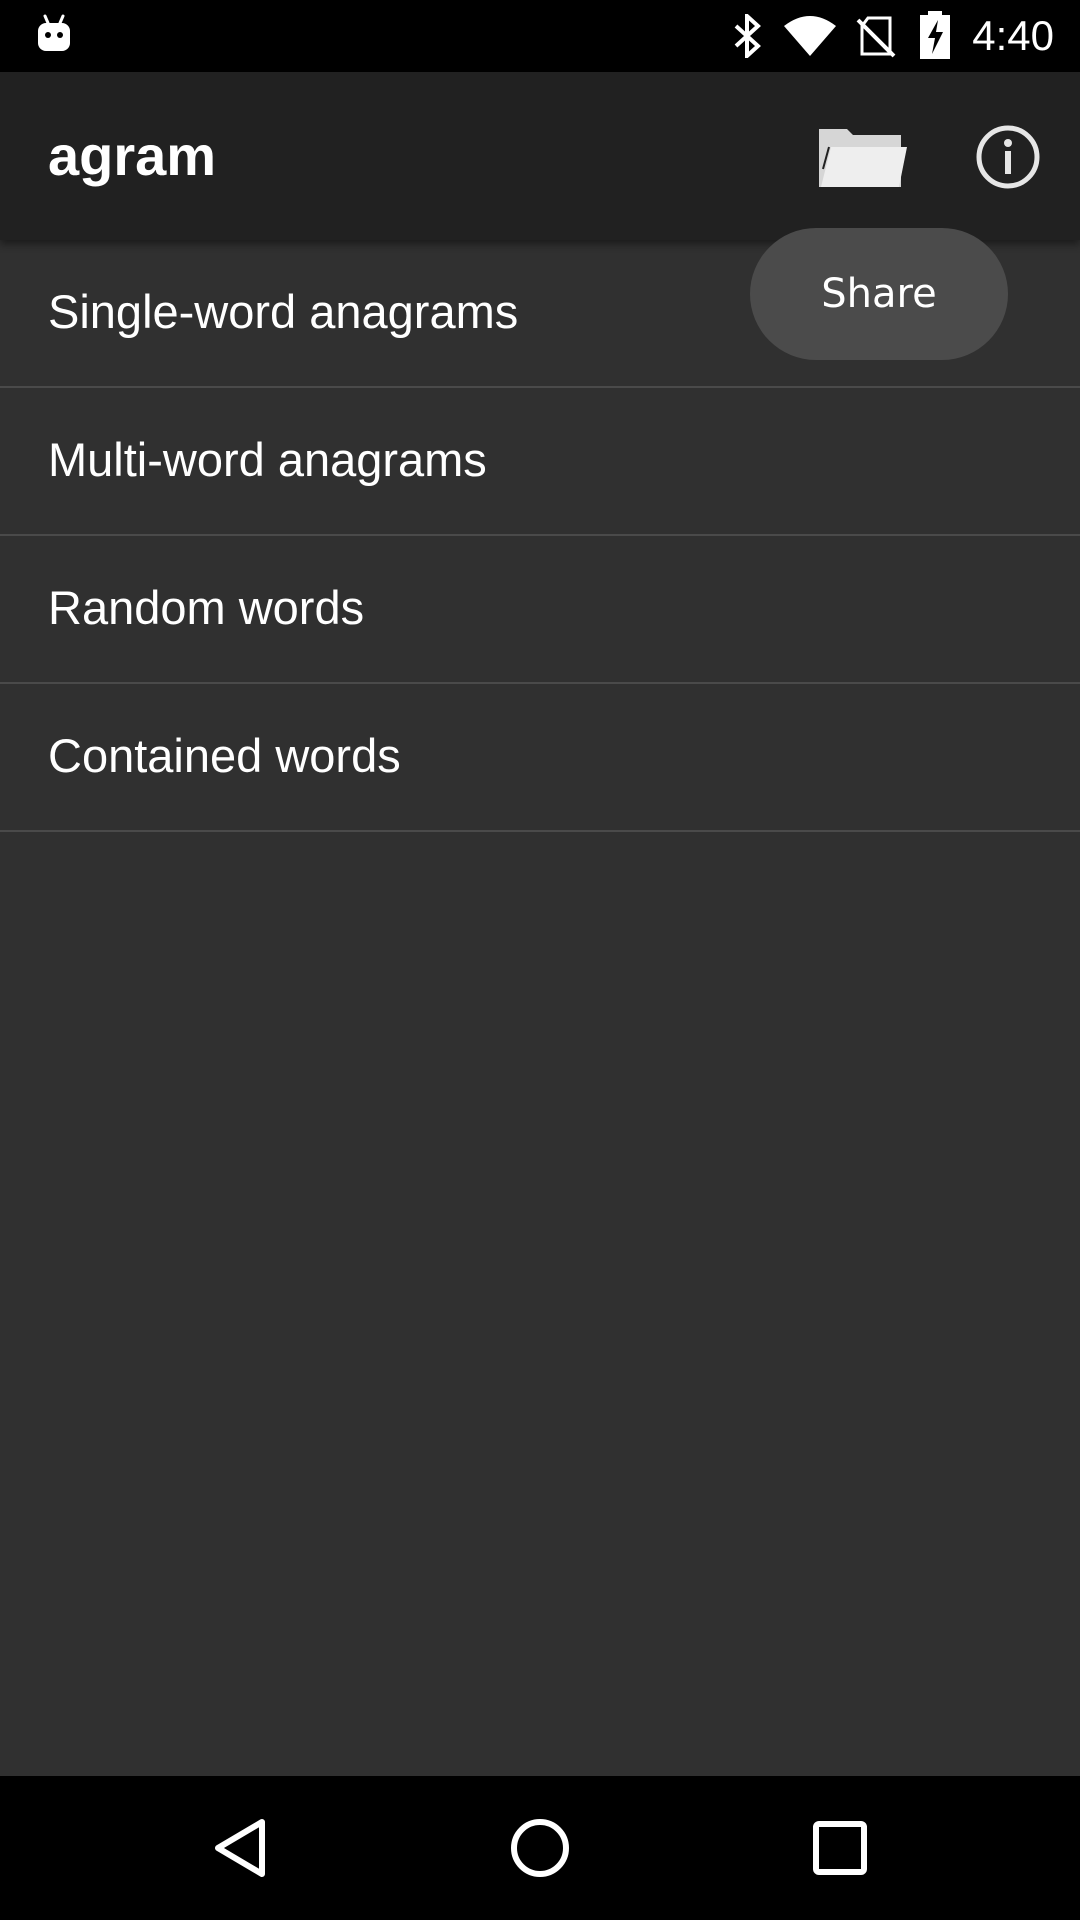  What do you see at coordinates (206, 607) in the screenshot?
I see `menu-item-label: Random words` at bounding box center [206, 607].